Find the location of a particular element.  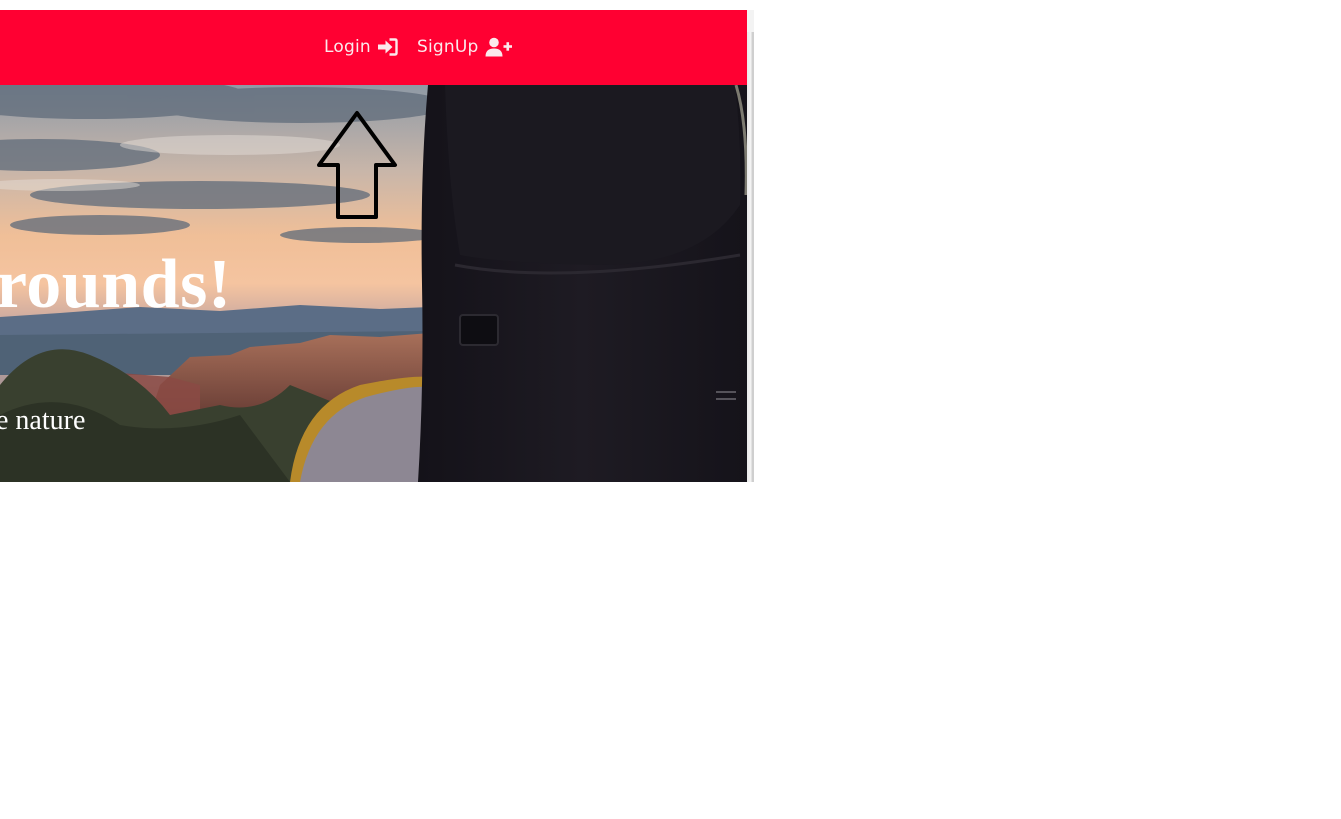

up-arrow-icon is located at coordinates (357, 165).